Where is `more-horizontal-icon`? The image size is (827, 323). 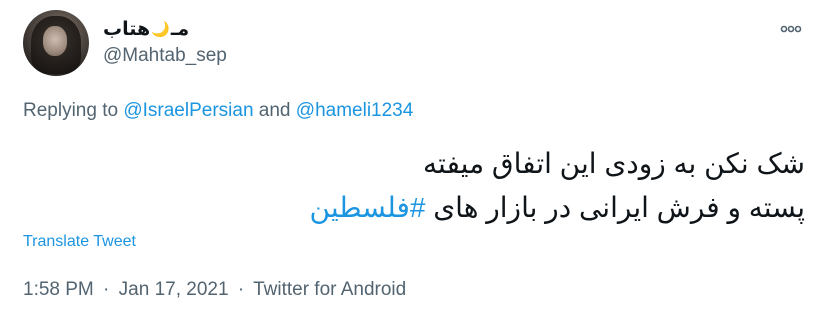
more-horizontal-icon is located at coordinates (791, 29).